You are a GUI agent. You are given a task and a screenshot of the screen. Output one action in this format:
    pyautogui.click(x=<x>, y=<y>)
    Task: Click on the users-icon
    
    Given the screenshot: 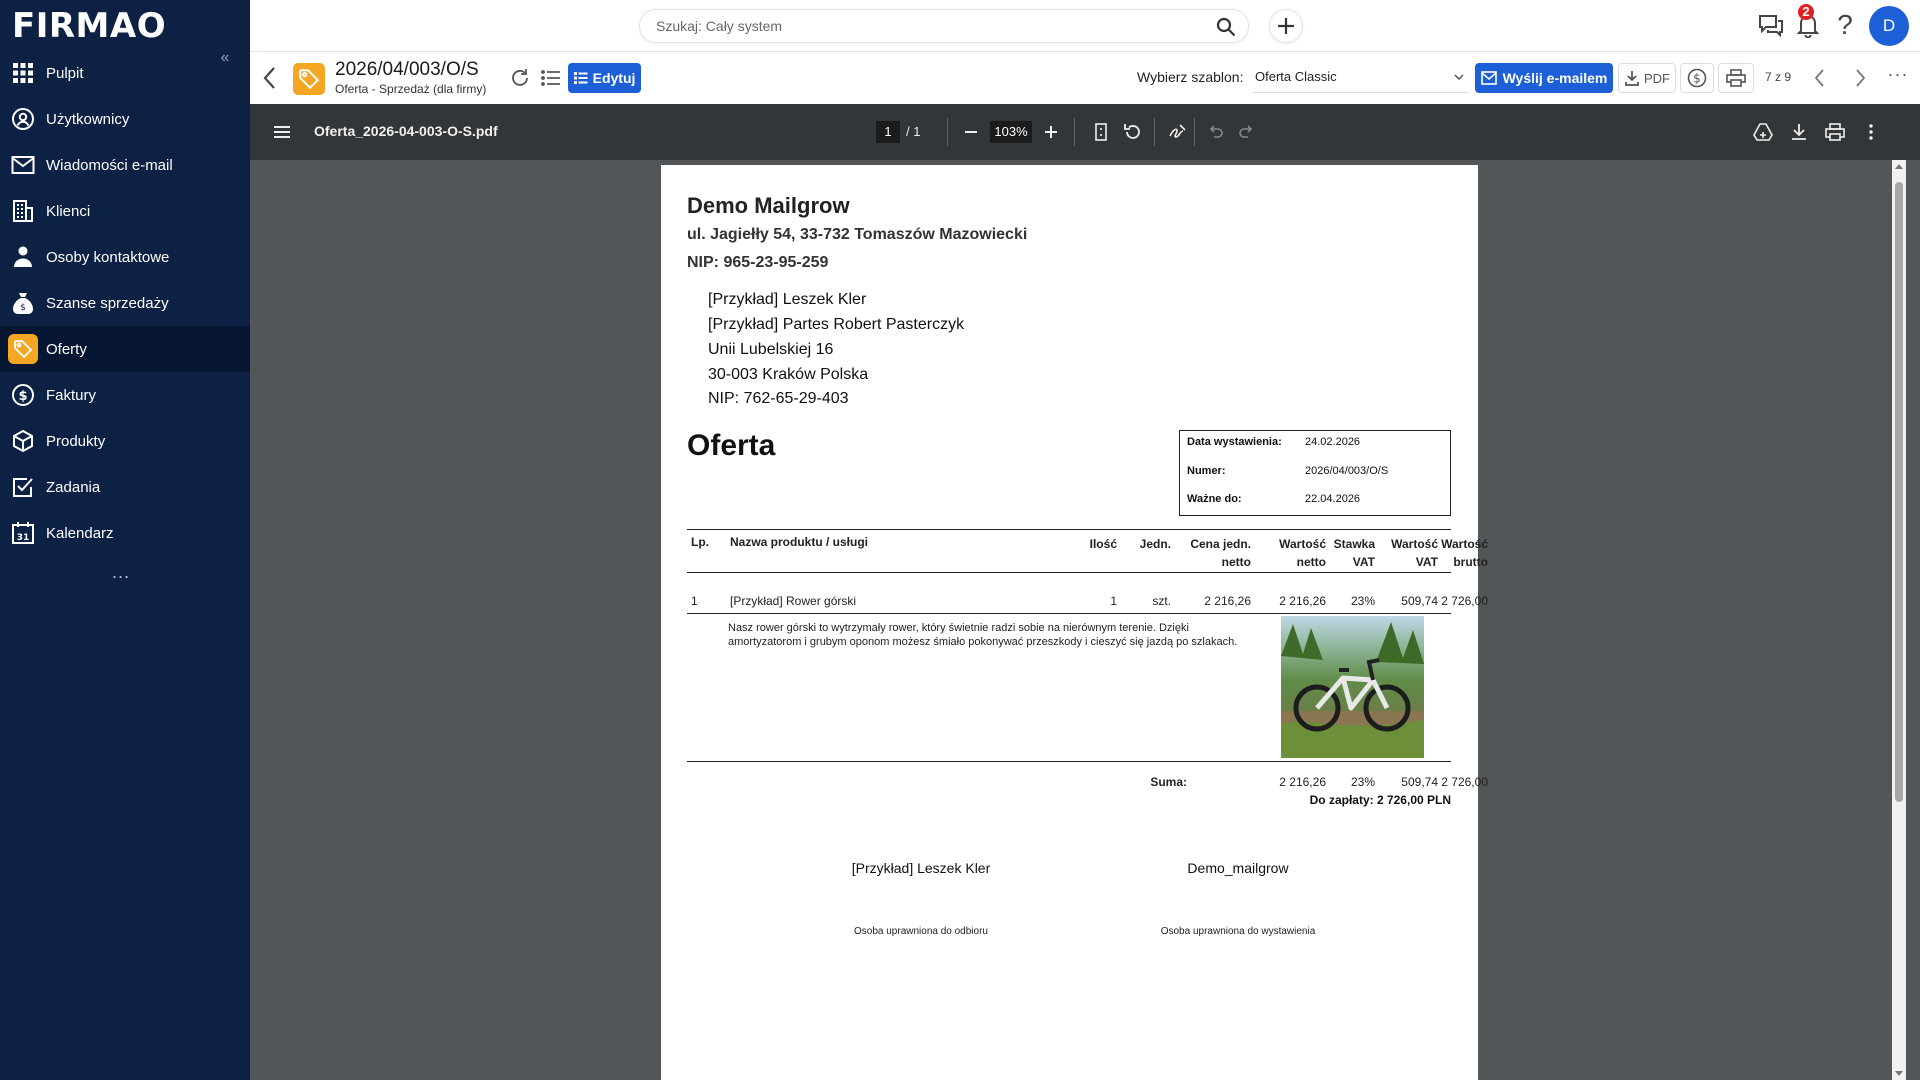 What is the action you would take?
    pyautogui.click(x=23, y=119)
    